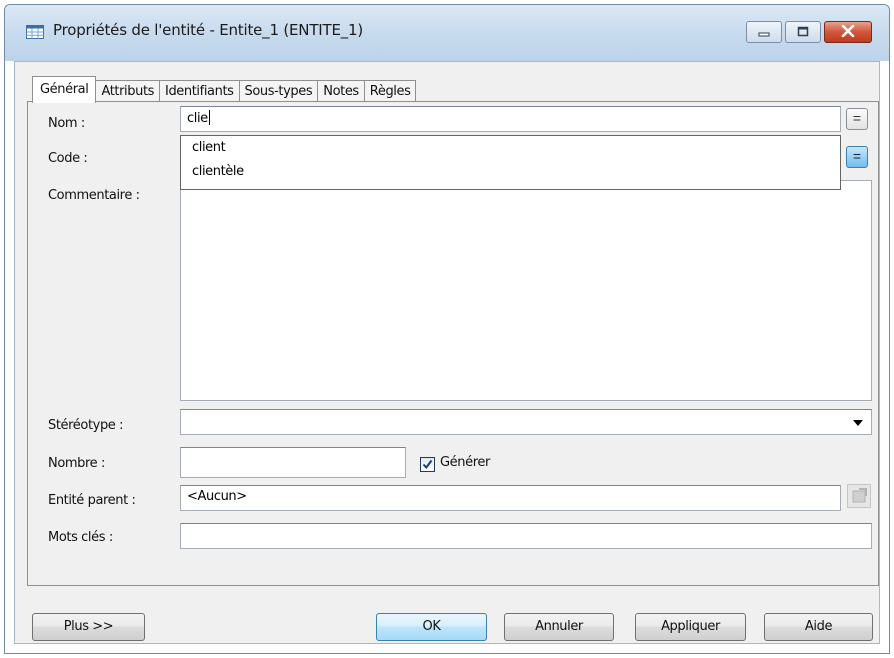 The width and height of the screenshot is (894, 658). I want to click on ok-button: OK, so click(431, 627).